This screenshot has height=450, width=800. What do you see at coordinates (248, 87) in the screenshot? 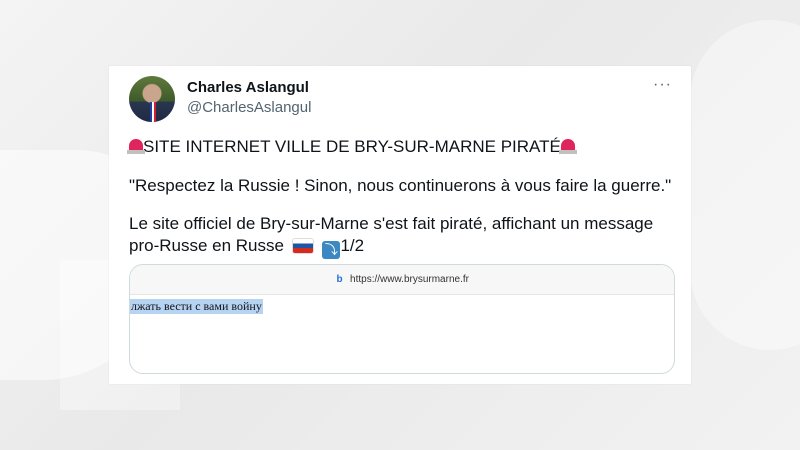
I see `author-name: Charles Aslangul` at bounding box center [248, 87].